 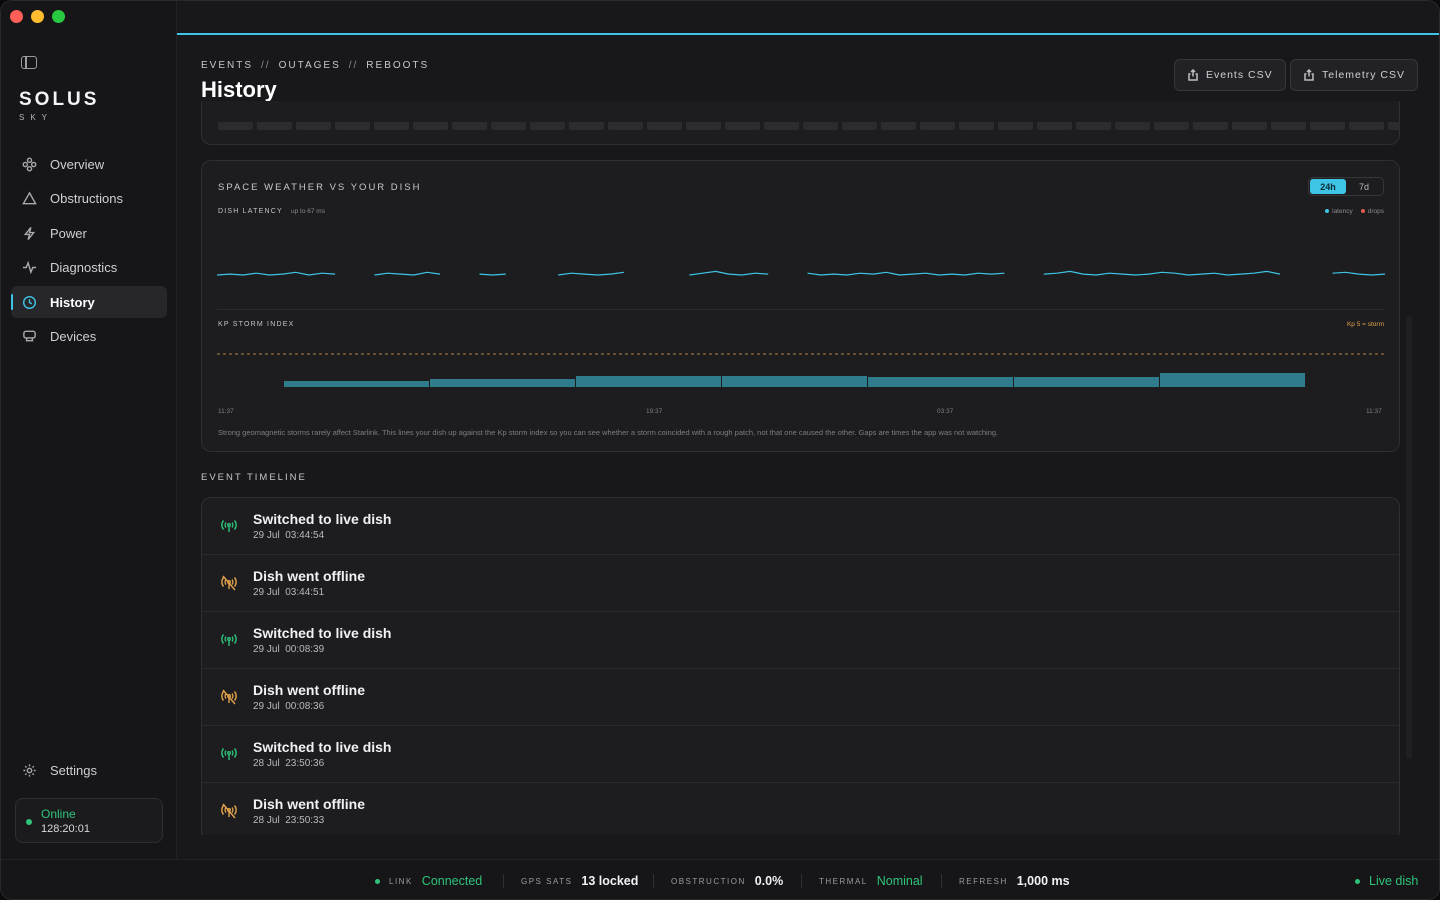 I want to click on chart-divider, so click(x=801, y=309).